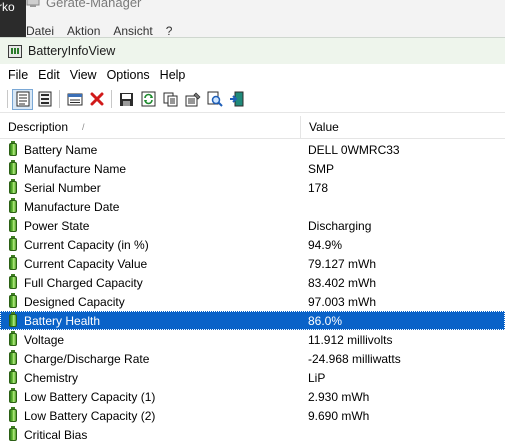  I want to click on menu-edit: Edit, so click(49, 75).